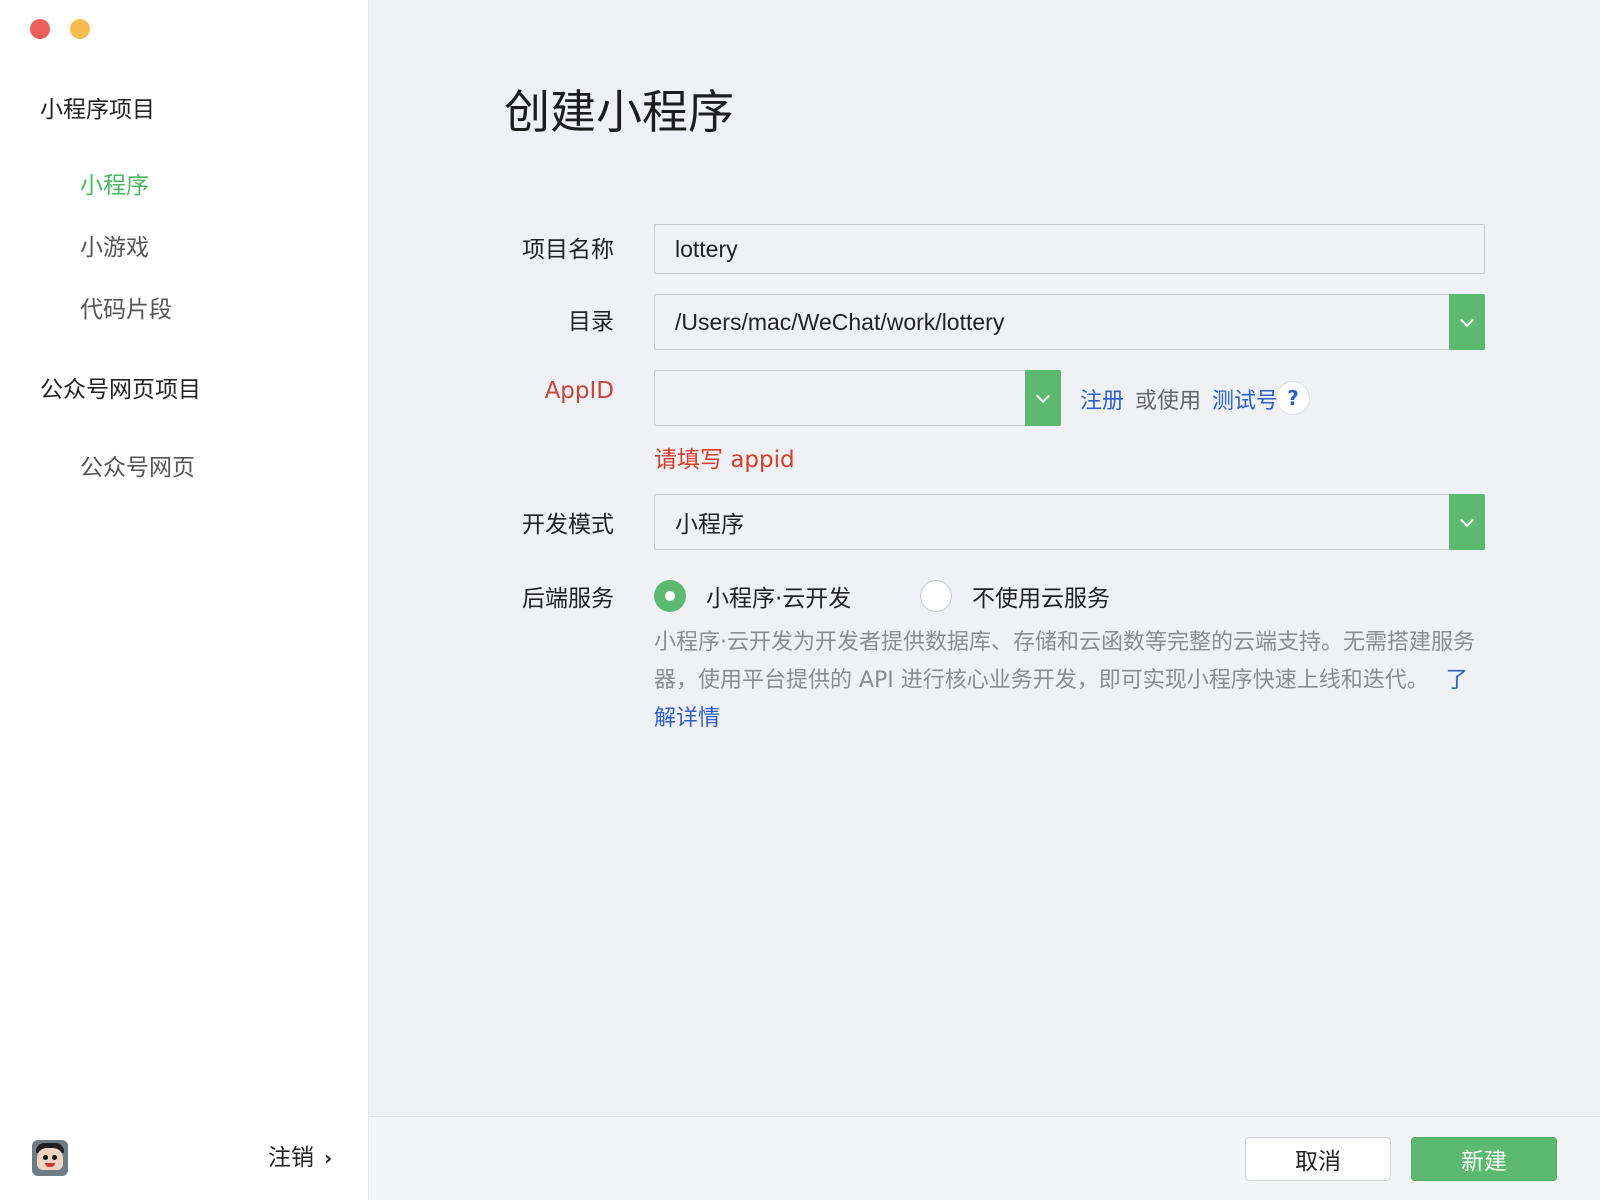 Image resolution: width=1600 pixels, height=1200 pixels. I want to click on sidebar-item-official-webpage: 公众号网页, so click(137, 465).